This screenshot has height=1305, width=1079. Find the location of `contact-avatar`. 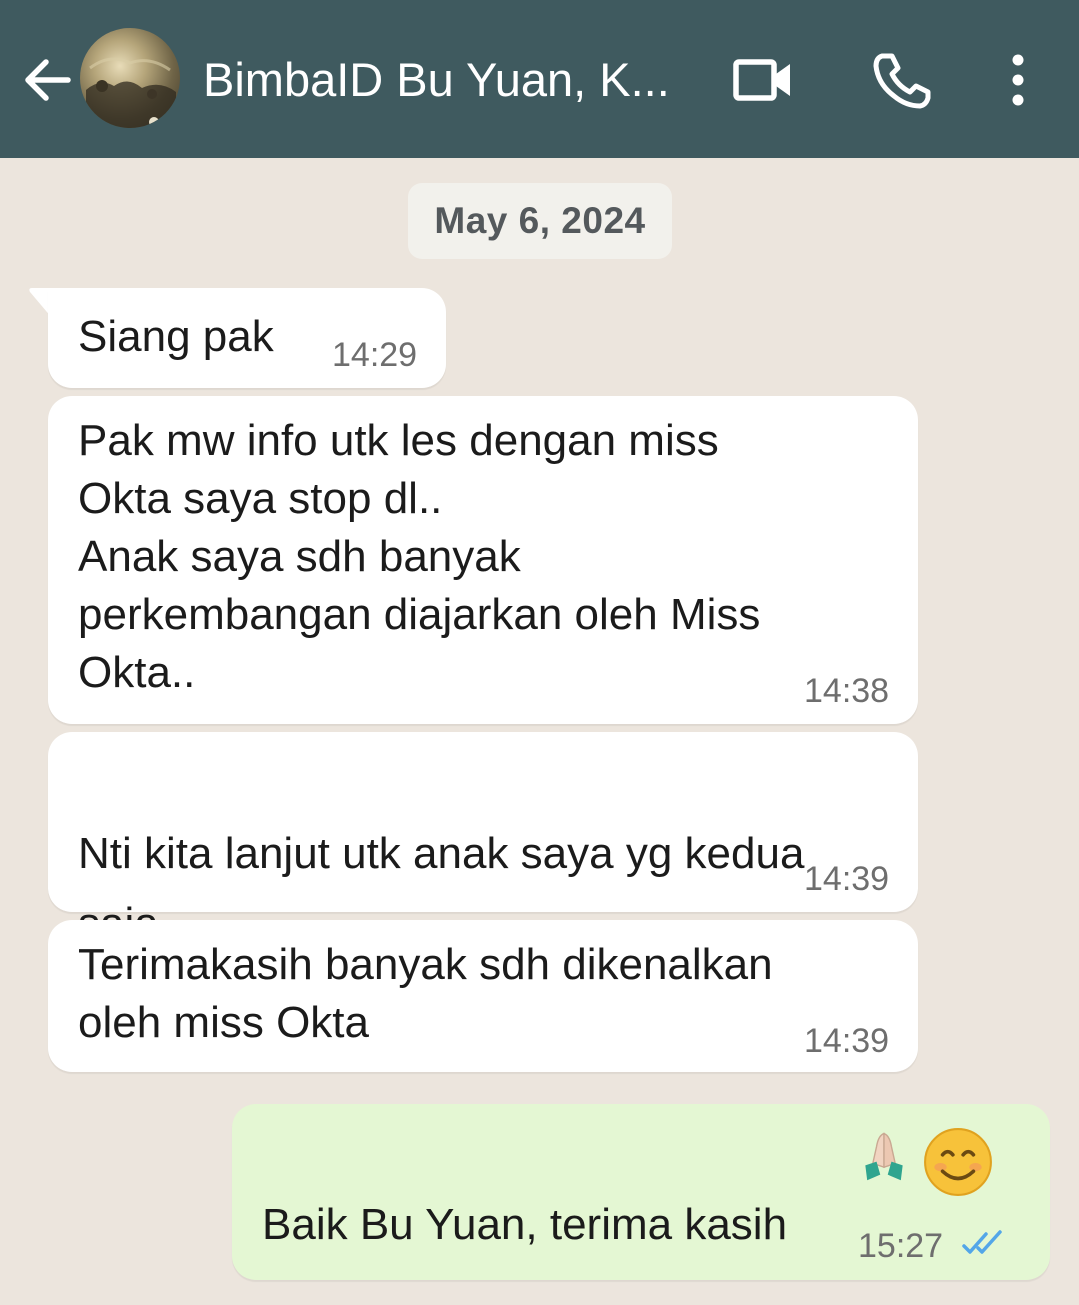

contact-avatar is located at coordinates (130, 78).